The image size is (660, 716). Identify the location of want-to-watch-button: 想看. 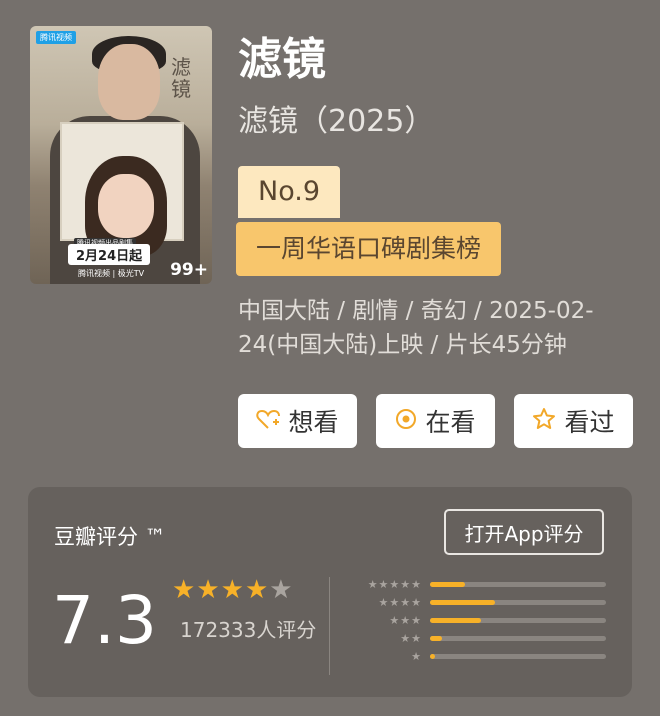
(297, 421).